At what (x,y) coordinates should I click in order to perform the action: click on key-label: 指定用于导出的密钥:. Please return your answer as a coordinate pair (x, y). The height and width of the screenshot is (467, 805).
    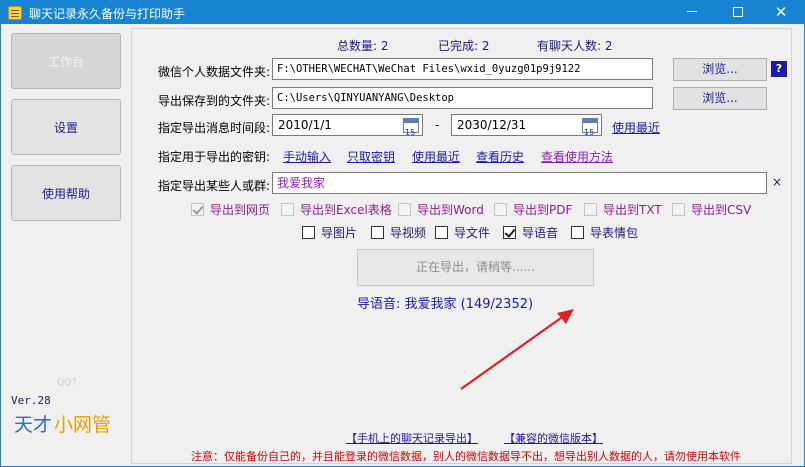
    Looking at the image, I should click on (214, 157).